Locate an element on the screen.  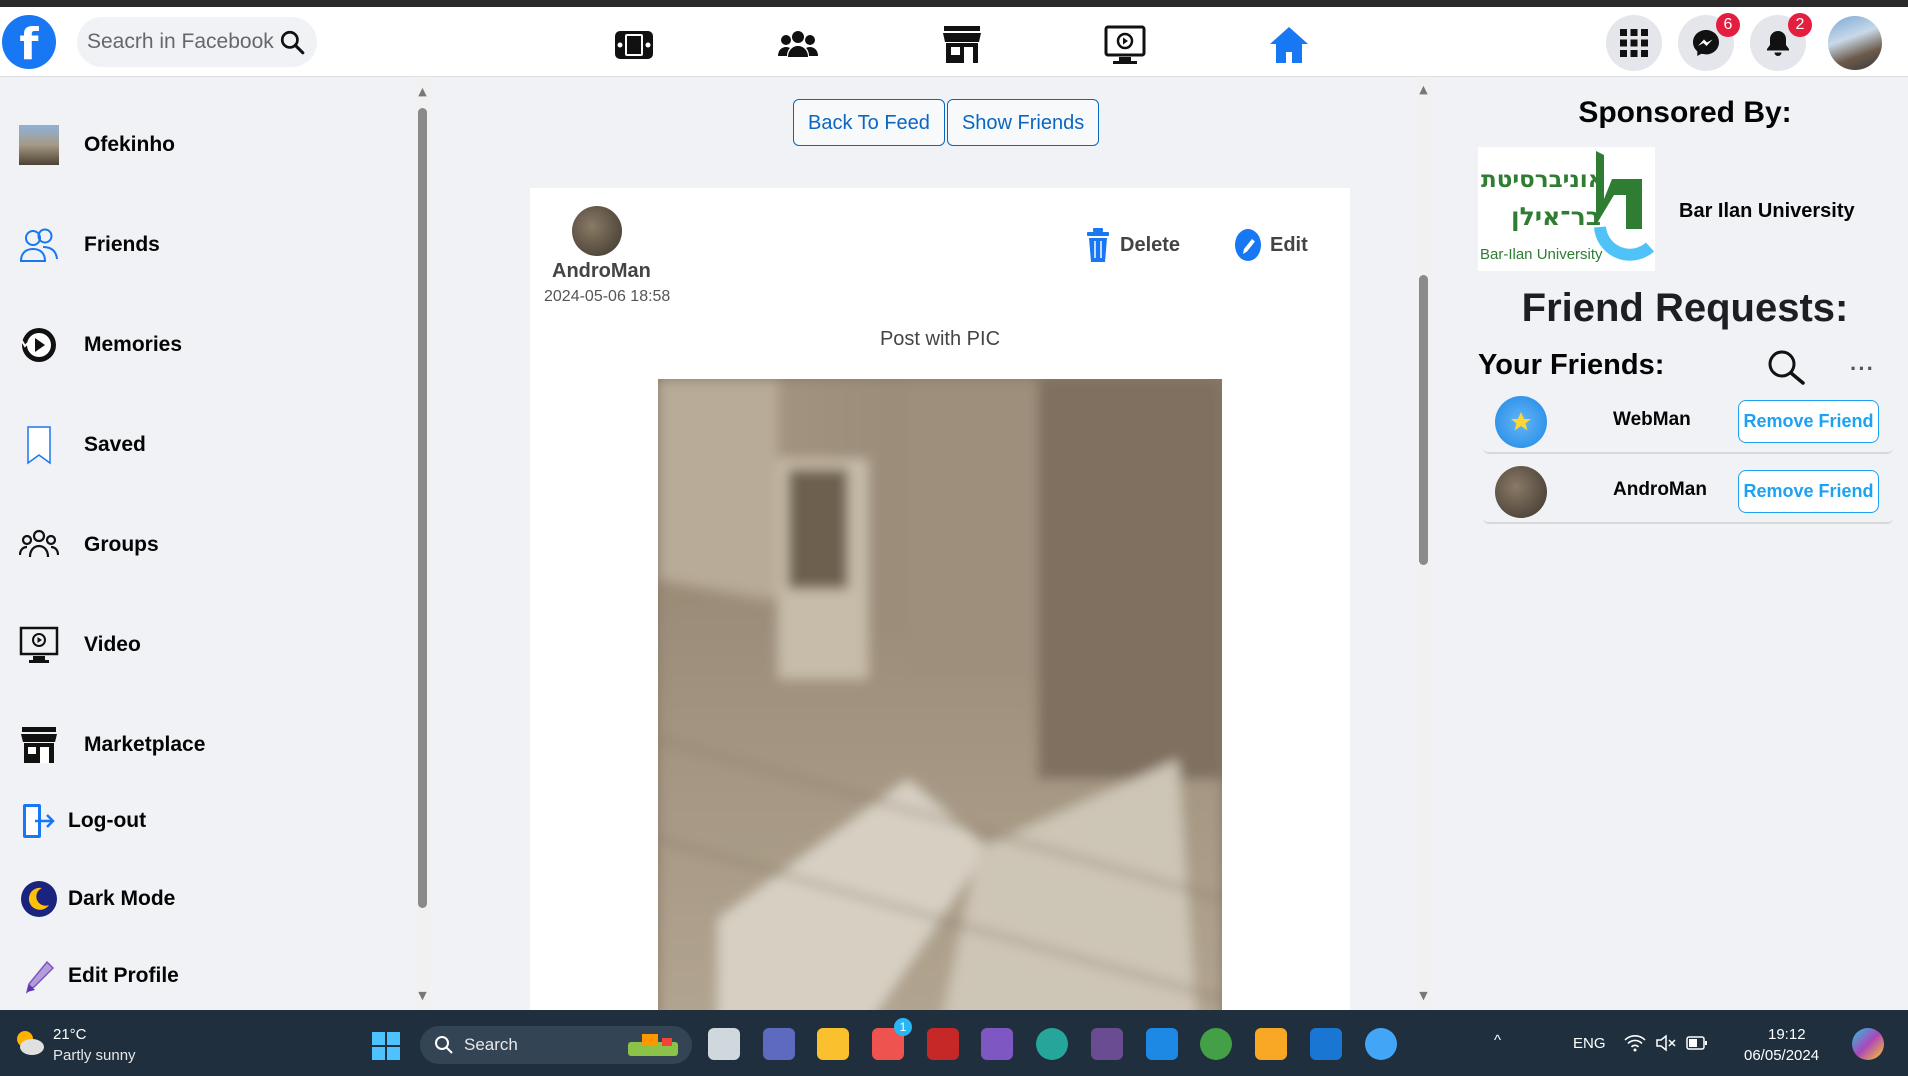
logo-hebrew-line1: אוניברסיטת is located at coordinates (1542, 180).